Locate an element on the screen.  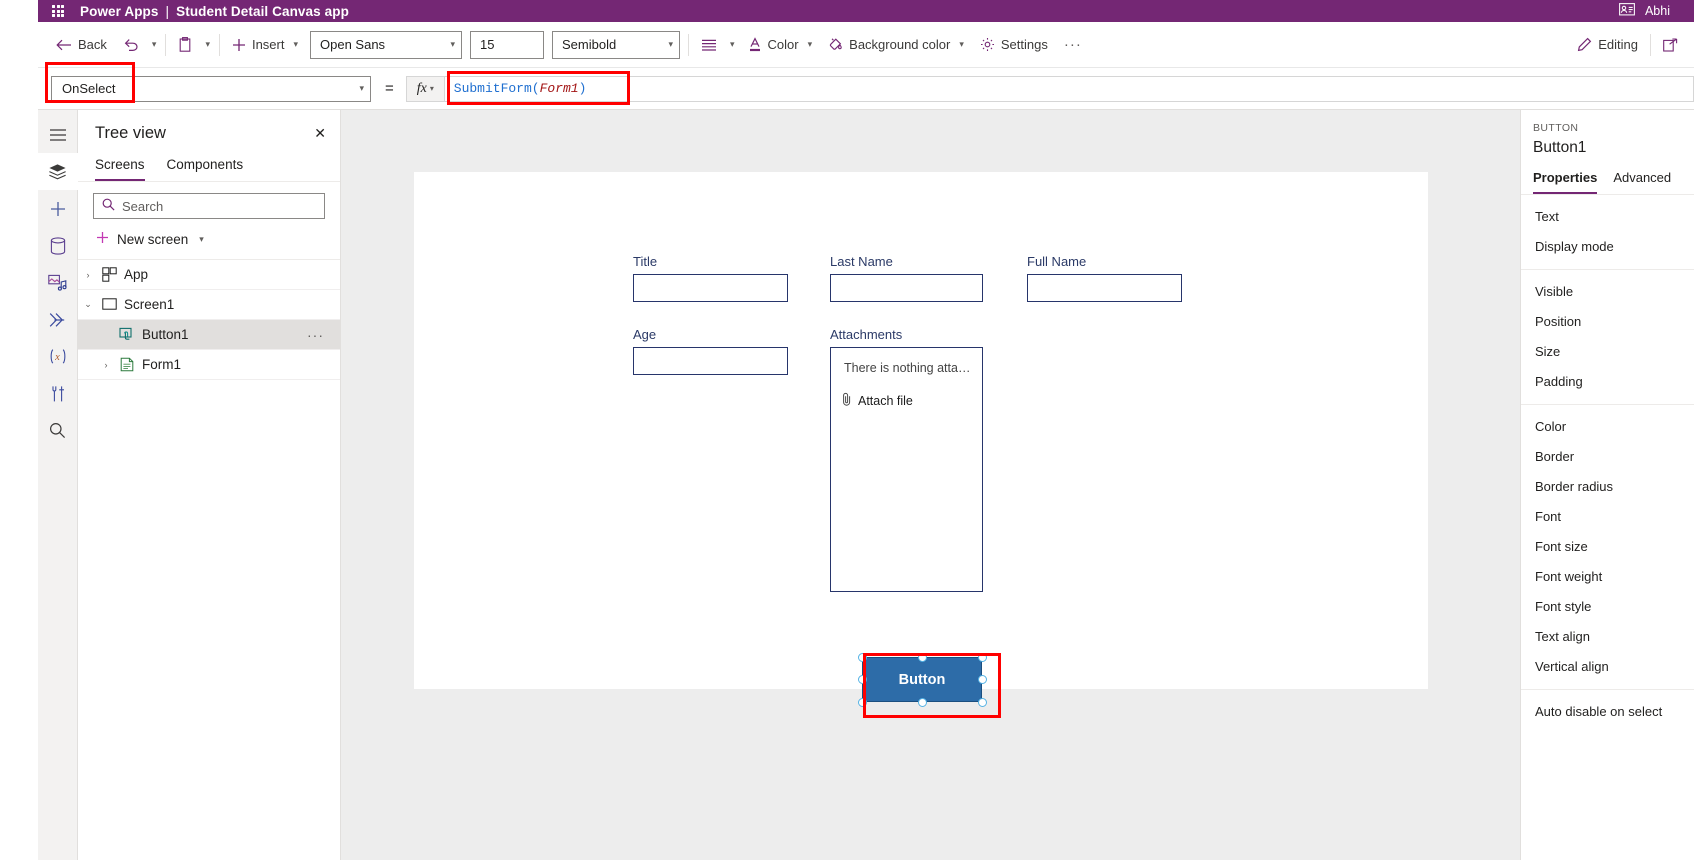
user-name: Abhi is located at coordinates (1657, 11).